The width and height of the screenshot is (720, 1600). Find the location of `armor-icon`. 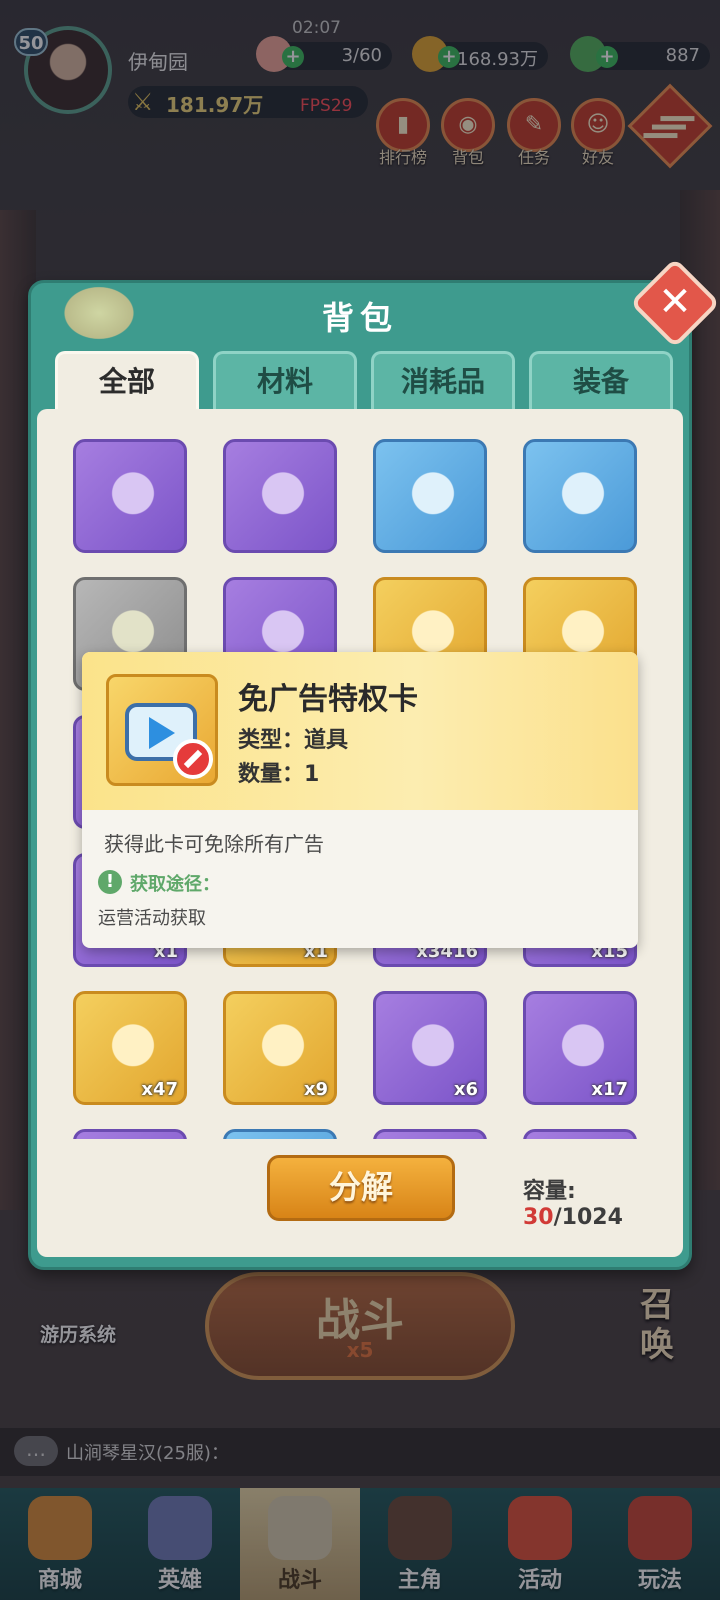

armor-icon is located at coordinates (283, 497).